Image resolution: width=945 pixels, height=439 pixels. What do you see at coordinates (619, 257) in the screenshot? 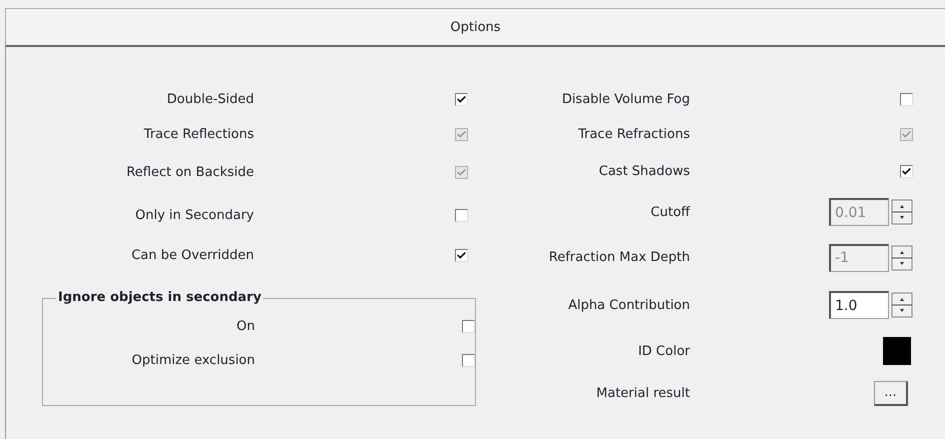
I see `option-label: Refraction Max Depth` at bounding box center [619, 257].